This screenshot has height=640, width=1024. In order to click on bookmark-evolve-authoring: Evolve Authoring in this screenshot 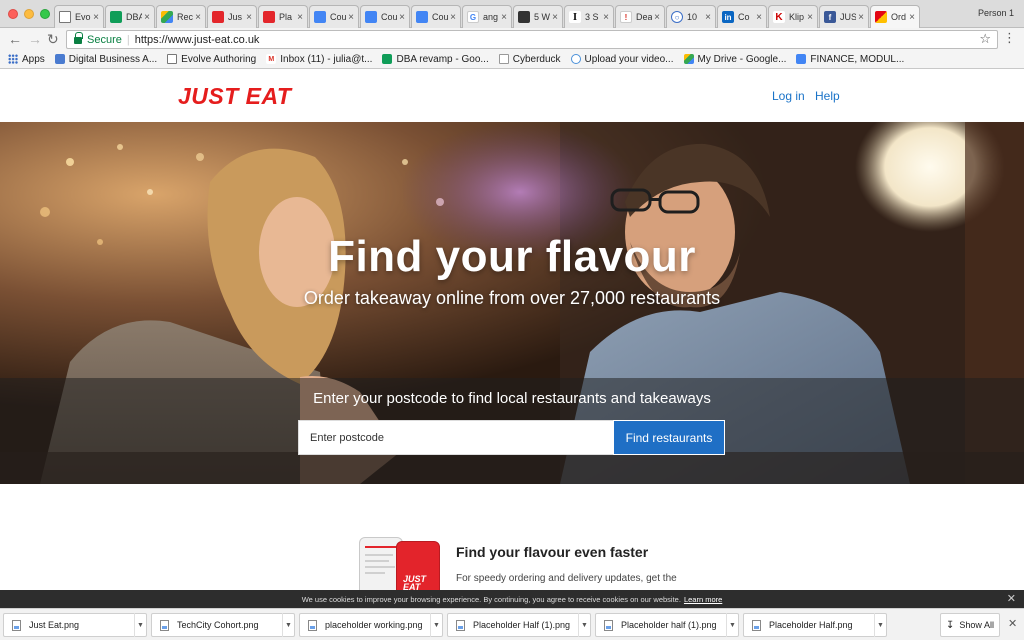, I will do `click(211, 59)`.